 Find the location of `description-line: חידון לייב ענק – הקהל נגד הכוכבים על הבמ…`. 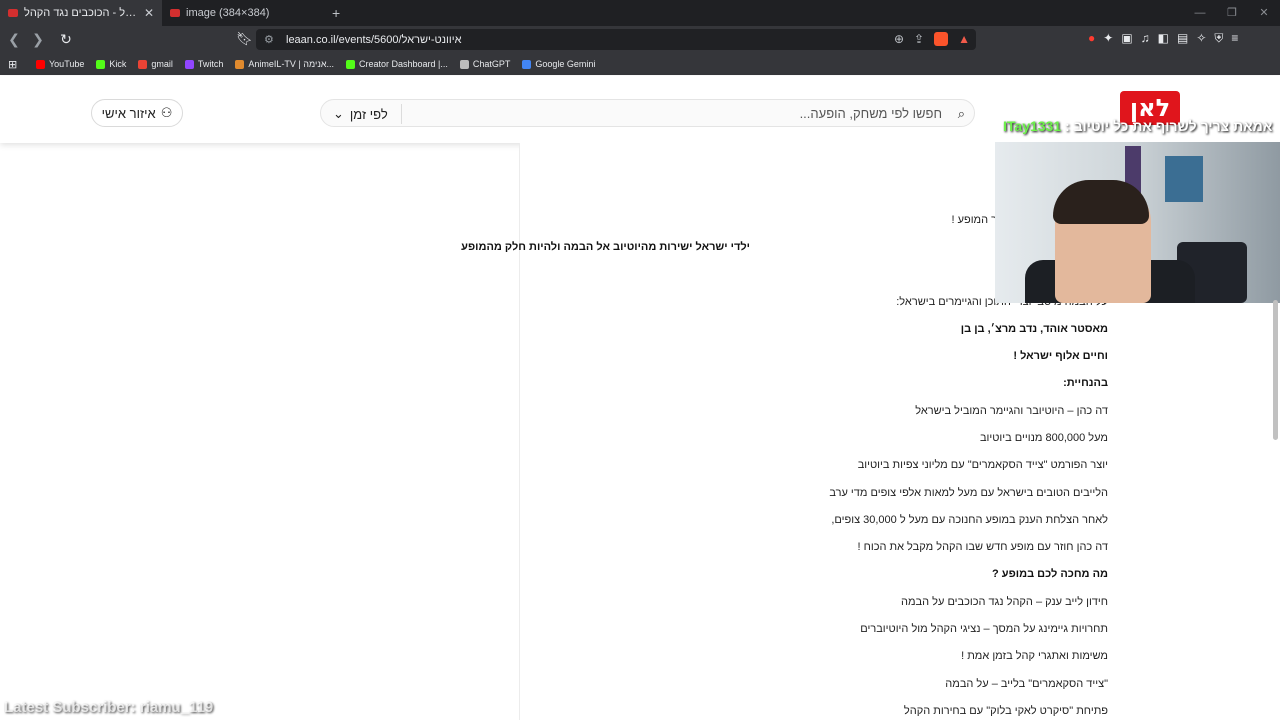

description-line: חידון לייב ענק – הקהל נגד הכוכבים על הבמ… is located at coordinates (1004, 602).